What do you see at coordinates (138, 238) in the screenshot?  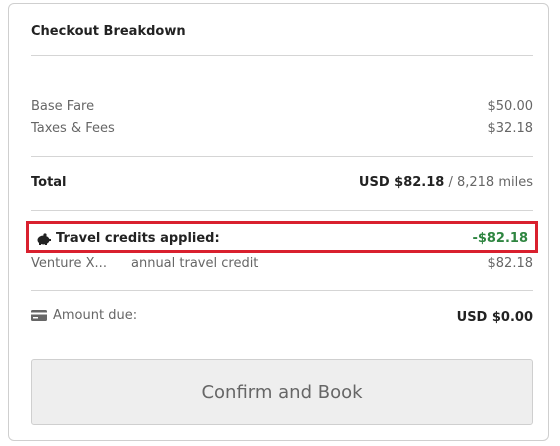 I see `travel-credits-label: Travel credits applied:` at bounding box center [138, 238].